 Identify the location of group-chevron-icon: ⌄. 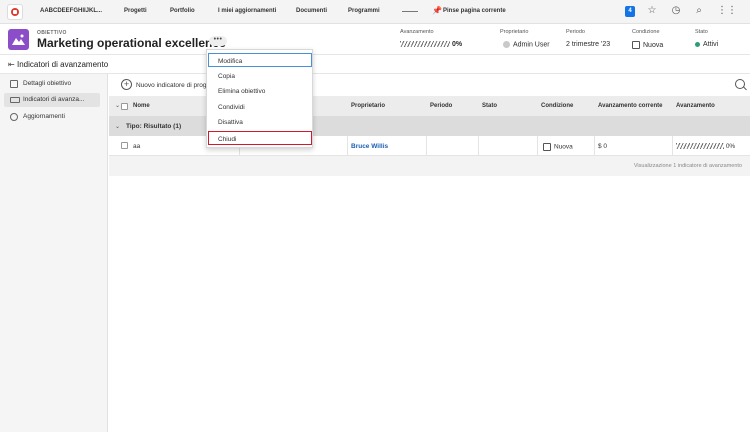
(117, 126).